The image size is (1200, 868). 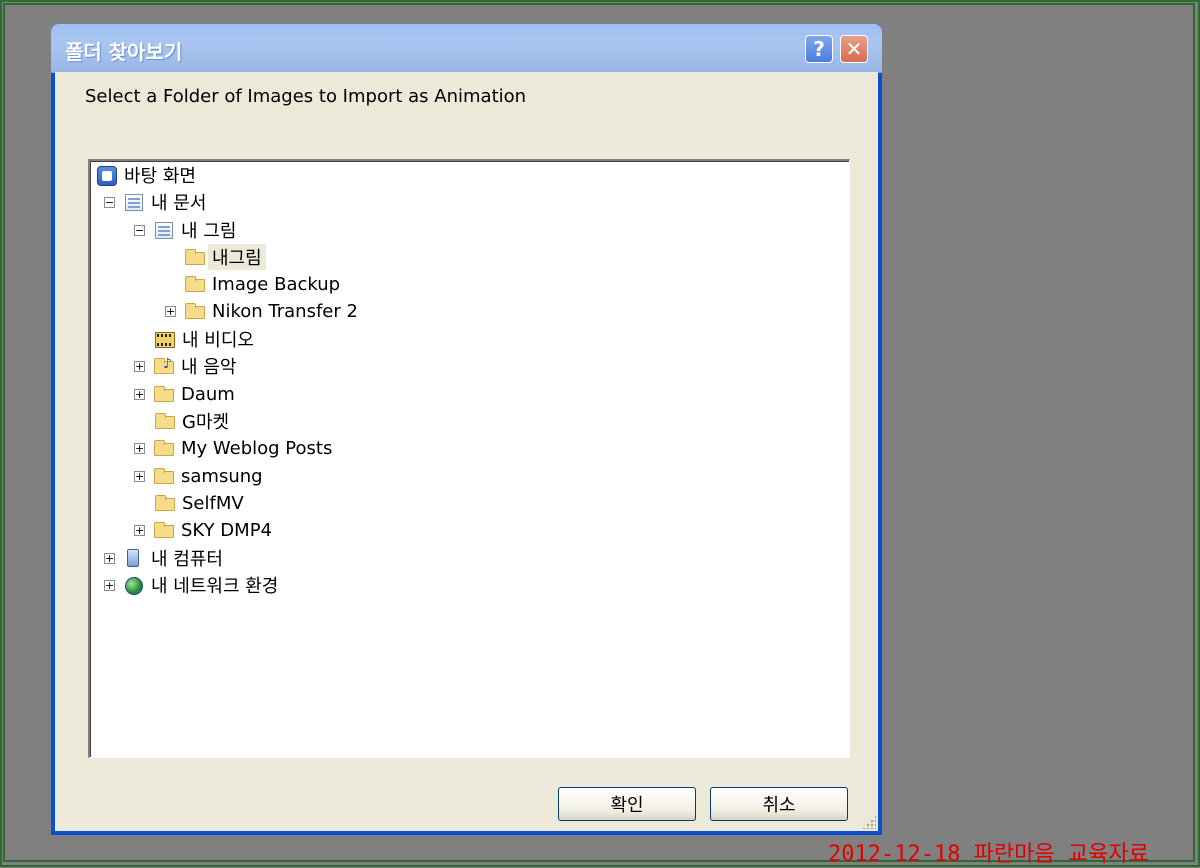 What do you see at coordinates (466, 48) in the screenshot?
I see `title-bar: 폴더 찾아보기 ? ✕` at bounding box center [466, 48].